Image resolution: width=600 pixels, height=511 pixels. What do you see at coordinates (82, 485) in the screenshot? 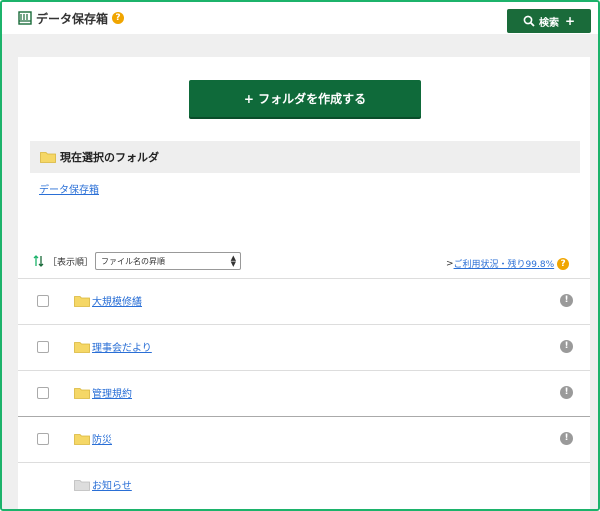
I see `folder-gray-icon` at bounding box center [82, 485].